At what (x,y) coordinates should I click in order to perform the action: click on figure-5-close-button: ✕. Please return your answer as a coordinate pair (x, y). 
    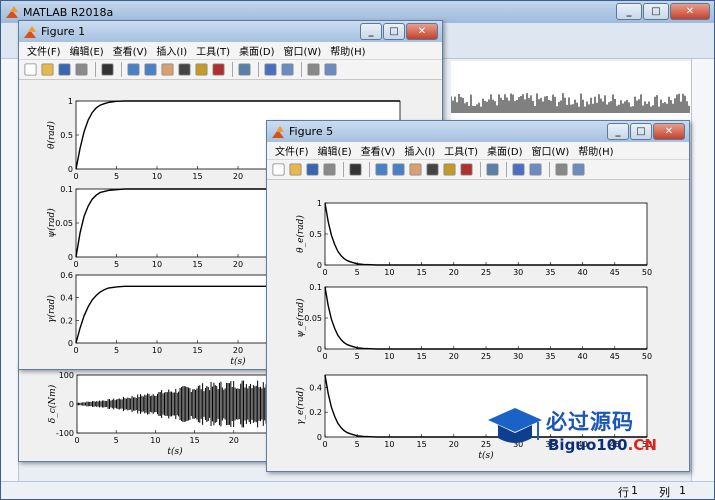
    Looking at the image, I should click on (669, 131).